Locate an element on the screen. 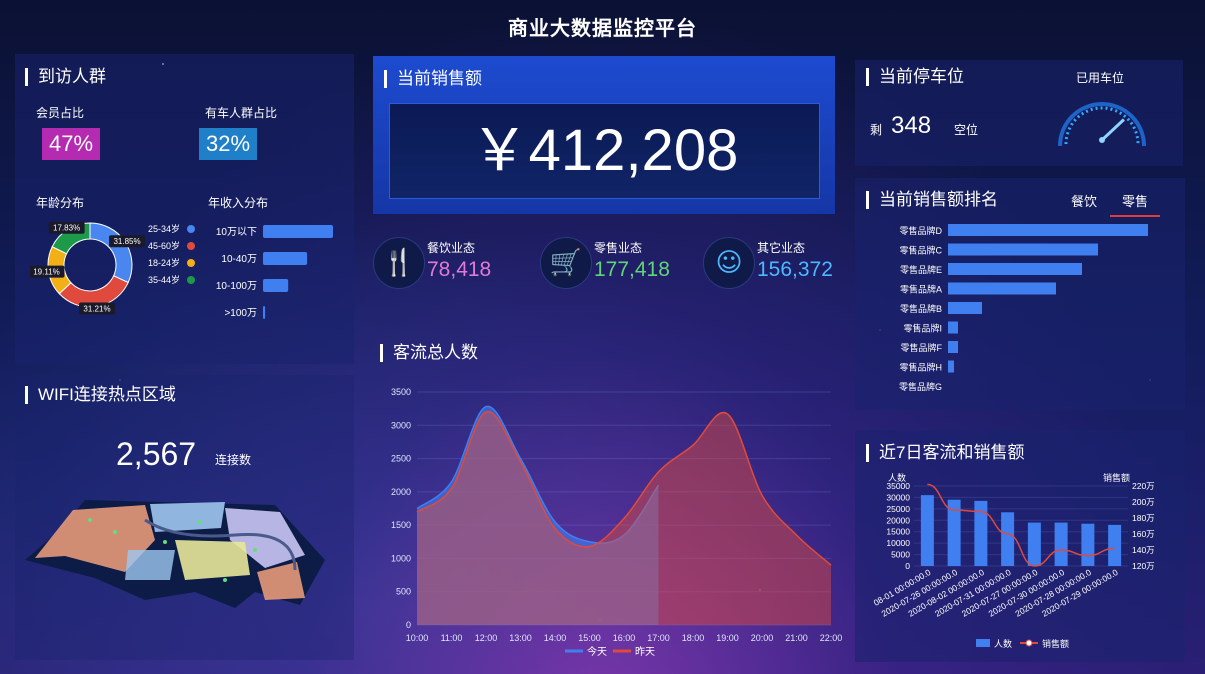  week-title: 近7日客流和销售额 is located at coordinates (945, 453).